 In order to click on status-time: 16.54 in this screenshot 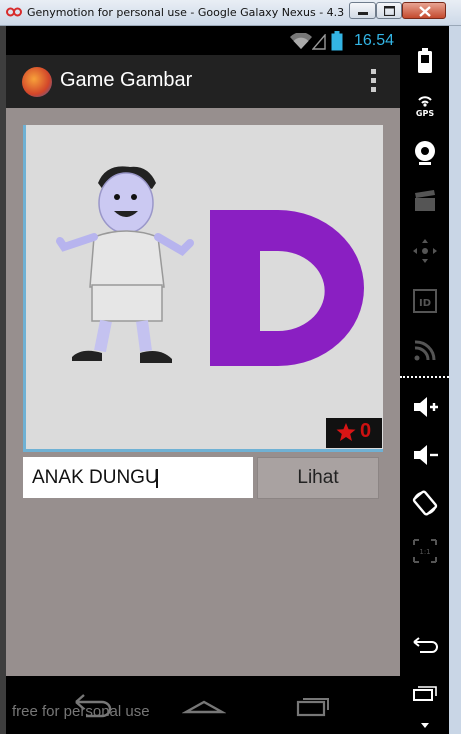, I will do `click(373, 40)`.